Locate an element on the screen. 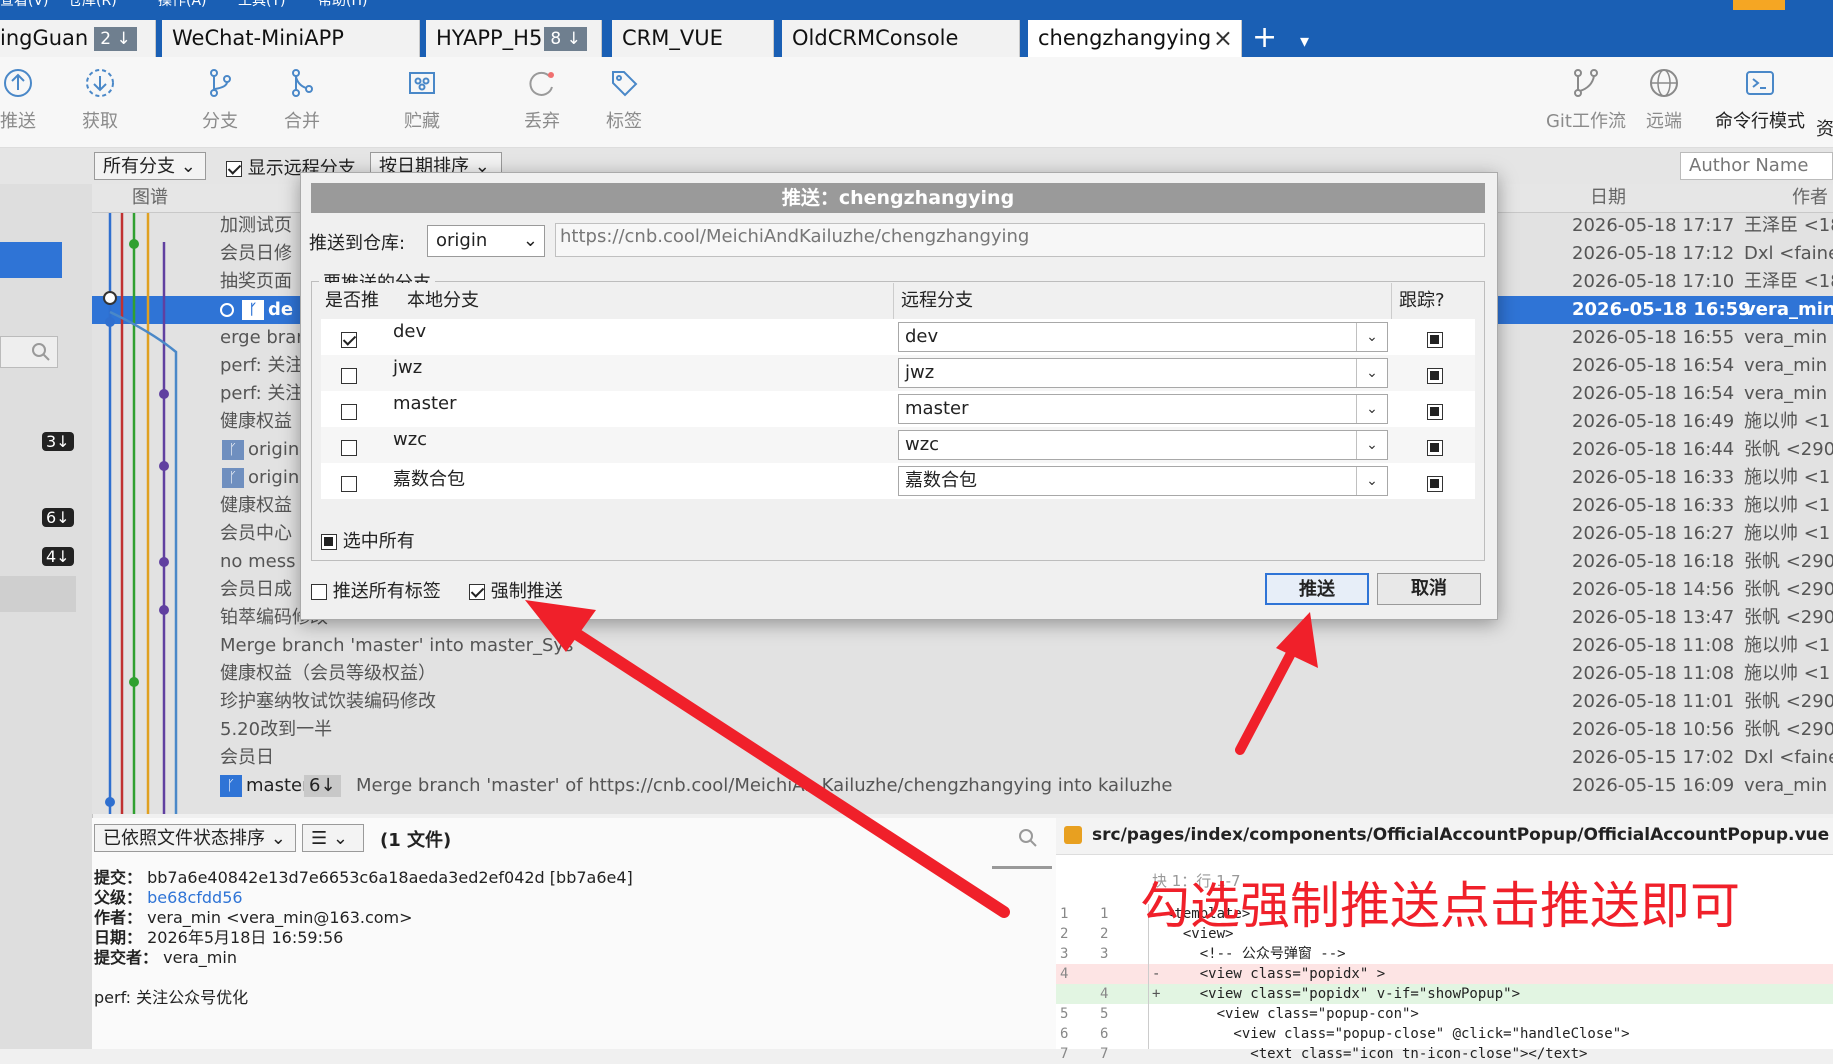  stash-icon is located at coordinates (422, 83).